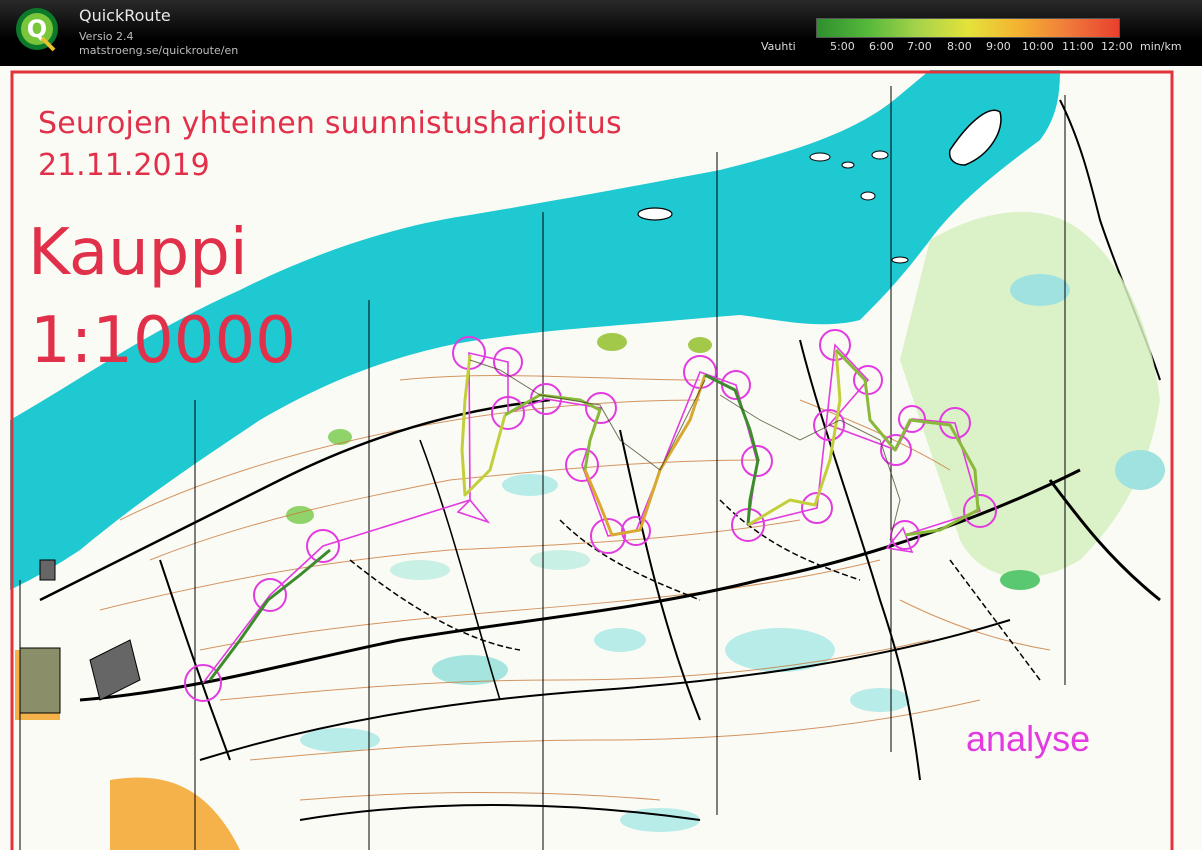 Image resolution: width=1202 pixels, height=850 pixels. What do you see at coordinates (881, 46) in the screenshot?
I see `pace-tick: 6:00` at bounding box center [881, 46].